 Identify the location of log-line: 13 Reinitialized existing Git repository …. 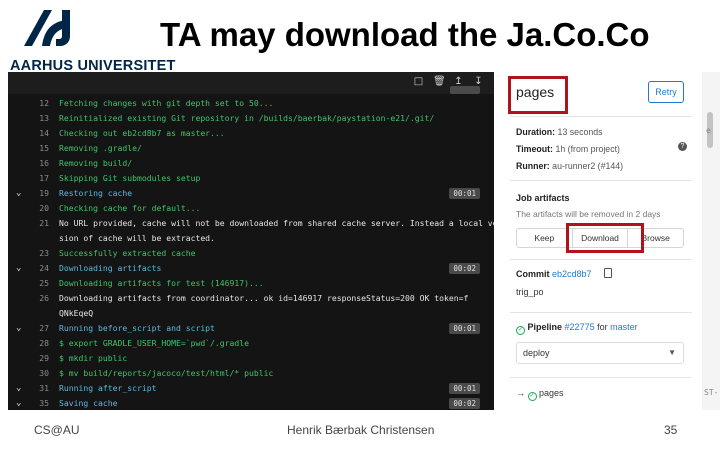
(251, 118).